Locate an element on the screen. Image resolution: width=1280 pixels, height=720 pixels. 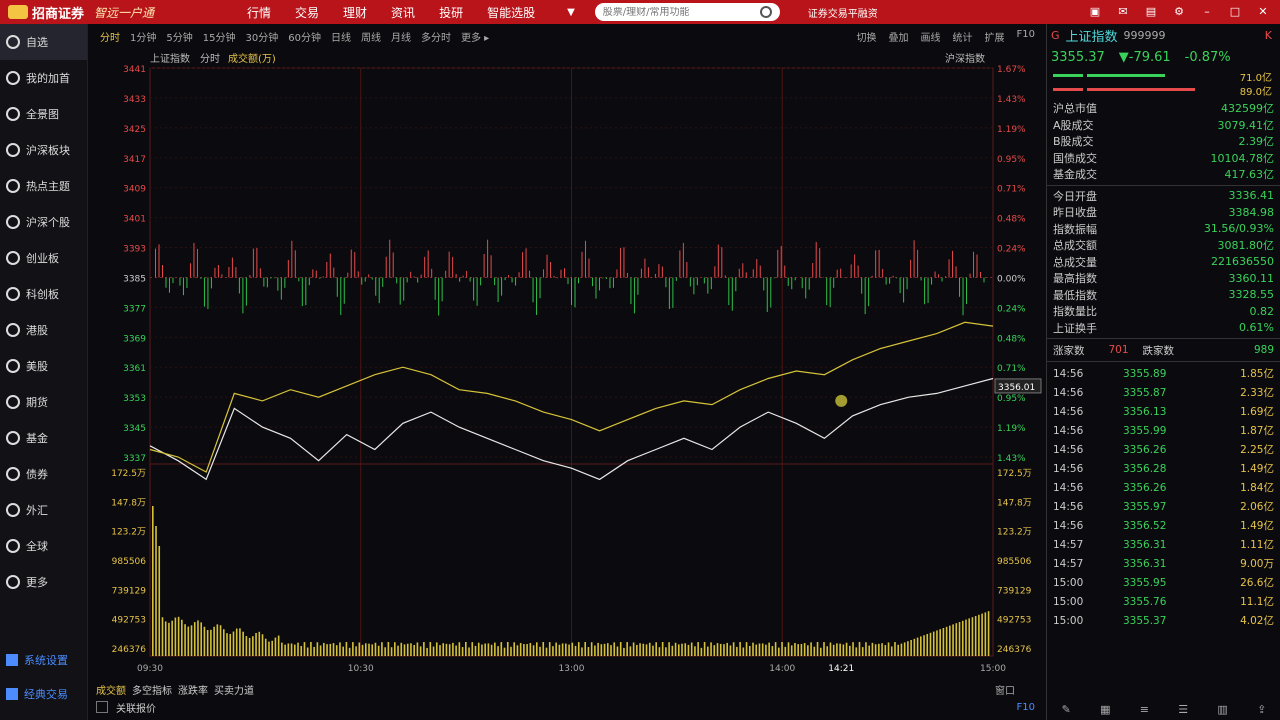
window-label: 窗口 is located at coordinates (1005, 689).